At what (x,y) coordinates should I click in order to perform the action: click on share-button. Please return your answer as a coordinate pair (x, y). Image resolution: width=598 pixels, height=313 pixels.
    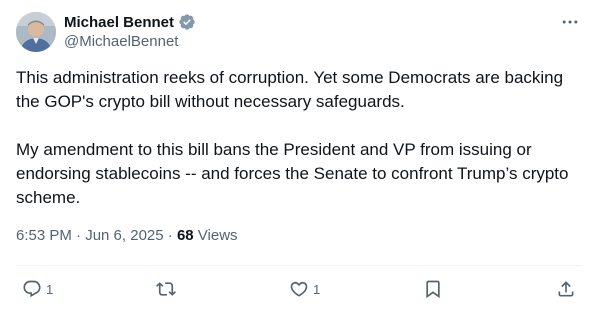
    Looking at the image, I should click on (566, 289).